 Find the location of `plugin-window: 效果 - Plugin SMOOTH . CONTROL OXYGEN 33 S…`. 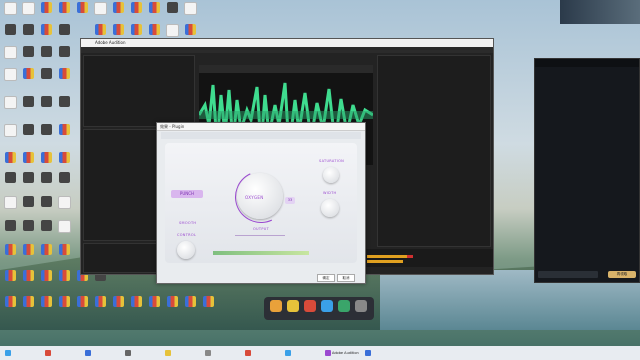

plugin-window: 效果 - Plugin SMOOTH . CONTROL OXYGEN 33 S… is located at coordinates (261, 203).